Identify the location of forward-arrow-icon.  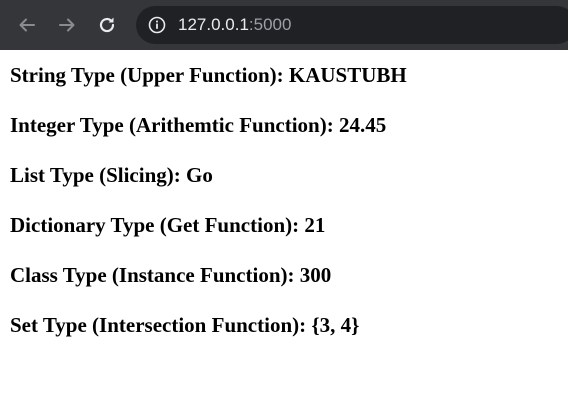
(67, 25).